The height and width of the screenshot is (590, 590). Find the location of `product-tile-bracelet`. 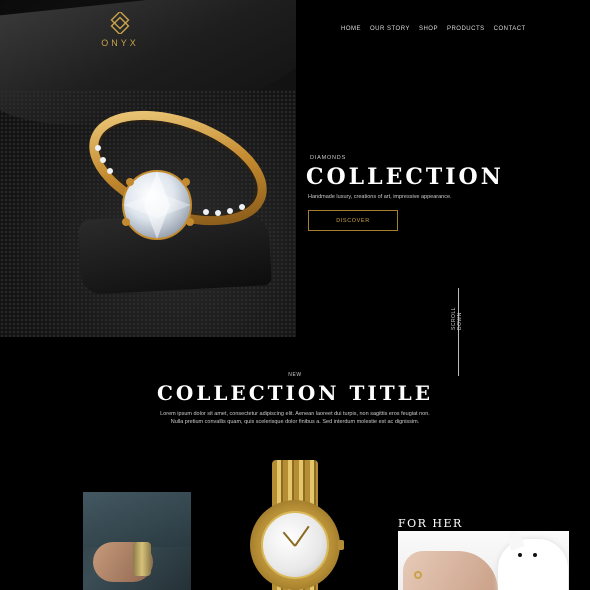

product-tile-bracelet is located at coordinates (137, 541).